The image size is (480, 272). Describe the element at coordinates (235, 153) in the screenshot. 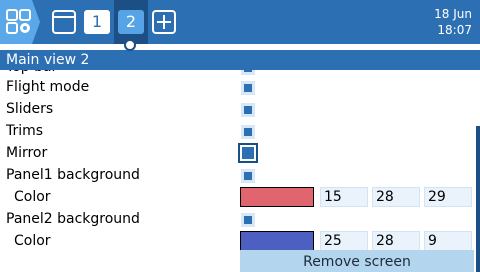

I see `row-mirror: Mirror` at that location.